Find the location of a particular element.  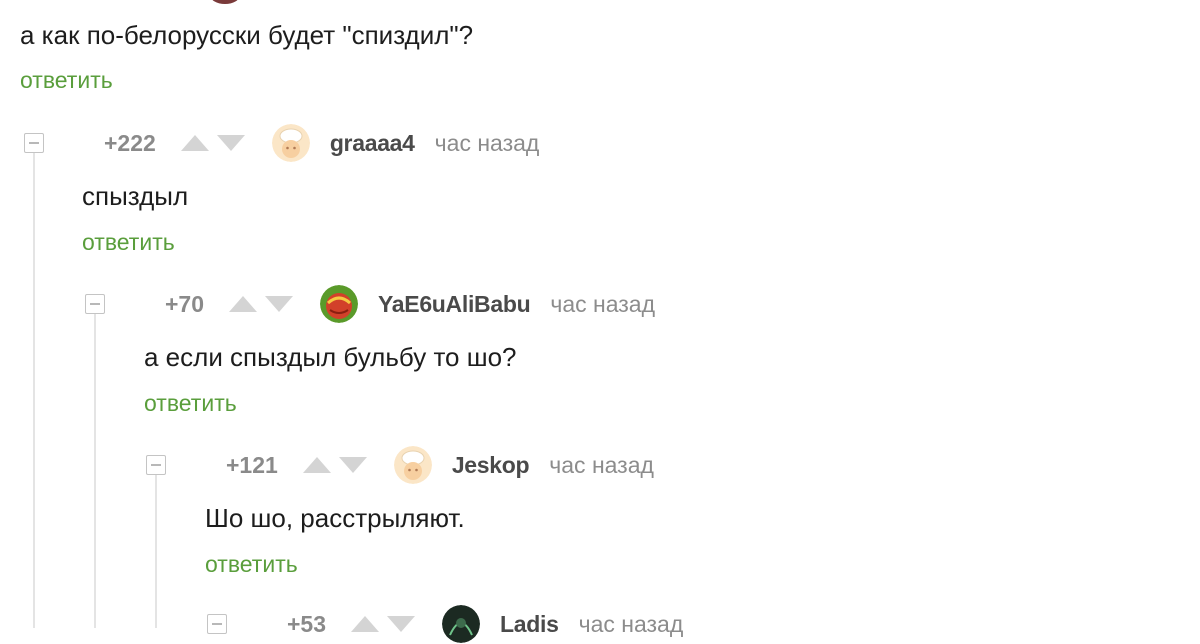

comment-header: +53 Ladis час назад is located at coordinates (445, 624).